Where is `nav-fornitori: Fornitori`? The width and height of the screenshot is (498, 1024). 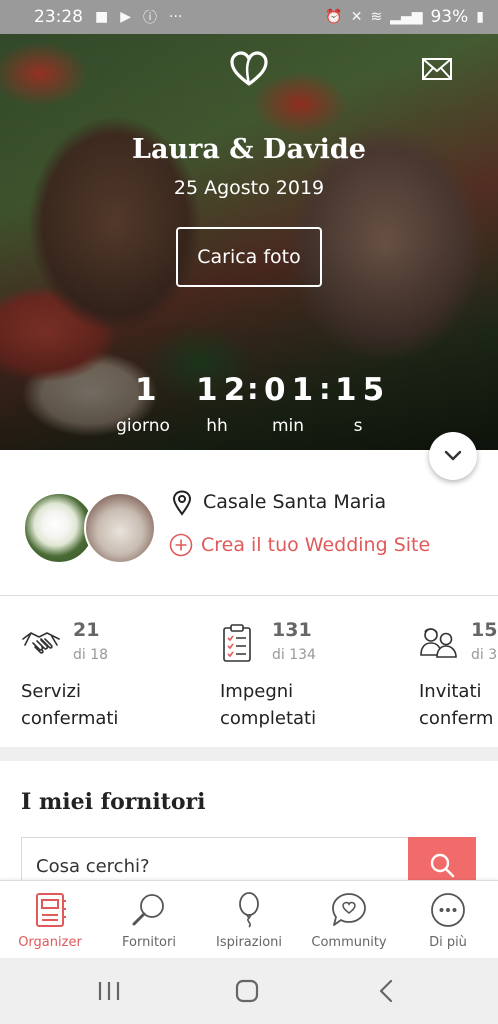
nav-fornitori: Fornitori is located at coordinates (149, 920).